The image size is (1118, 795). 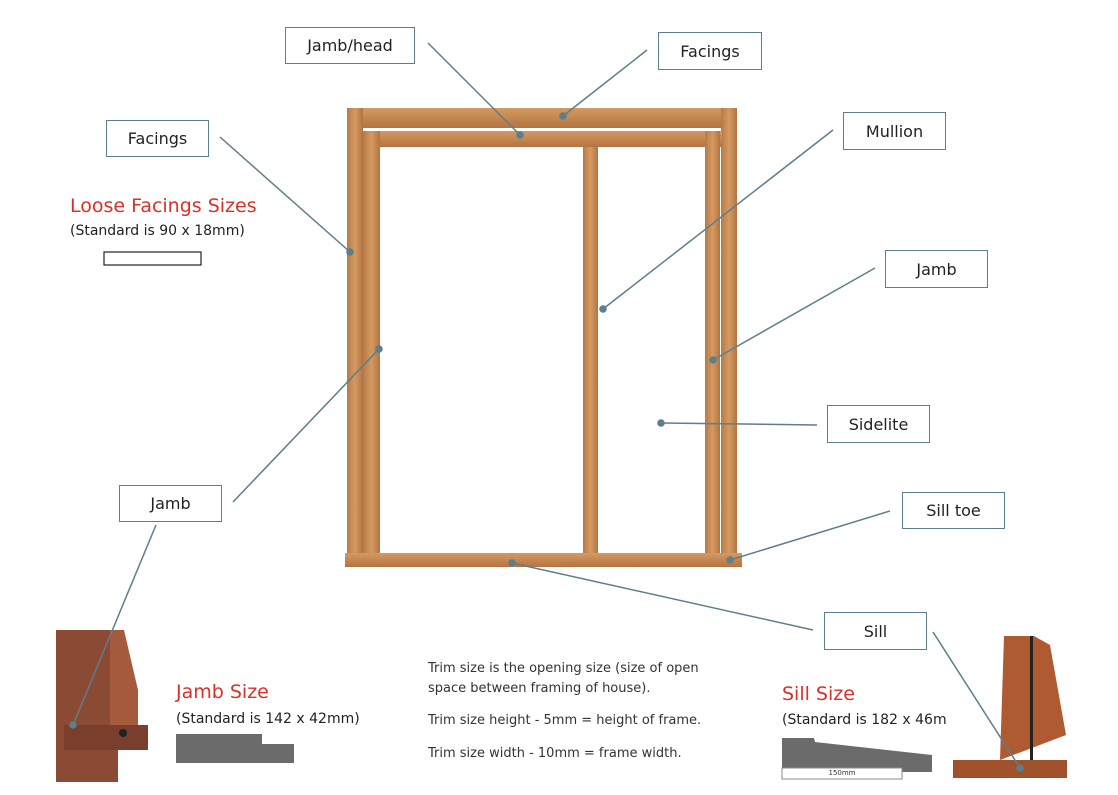 What do you see at coordinates (878, 424) in the screenshot?
I see `label-sidelite: Sidelite` at bounding box center [878, 424].